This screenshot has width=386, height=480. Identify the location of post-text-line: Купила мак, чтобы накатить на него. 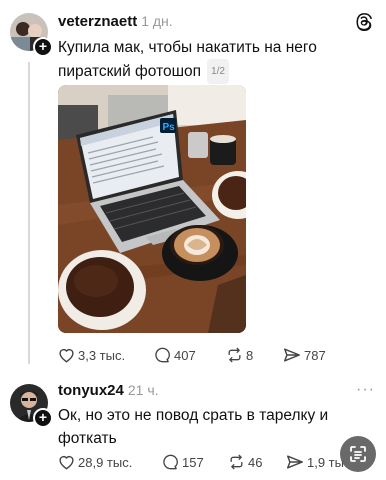
(187, 47).